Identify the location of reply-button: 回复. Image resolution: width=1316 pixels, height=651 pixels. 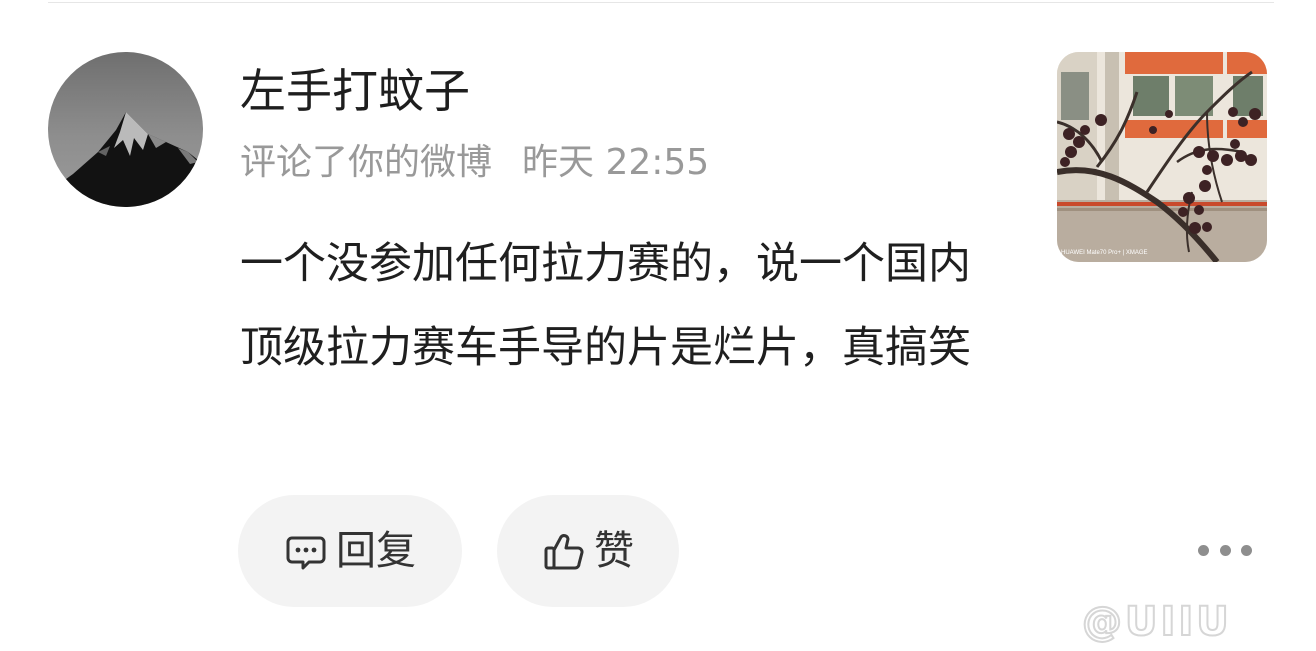
(350, 551).